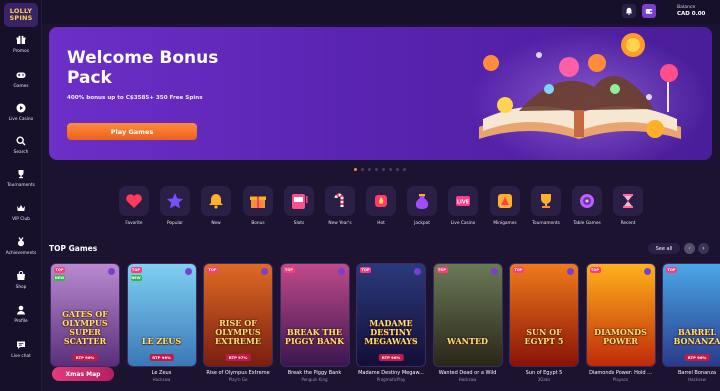 This screenshot has height=391, width=720. Describe the element at coordinates (300, 201) in the screenshot. I see `slot-machine-icon` at that location.